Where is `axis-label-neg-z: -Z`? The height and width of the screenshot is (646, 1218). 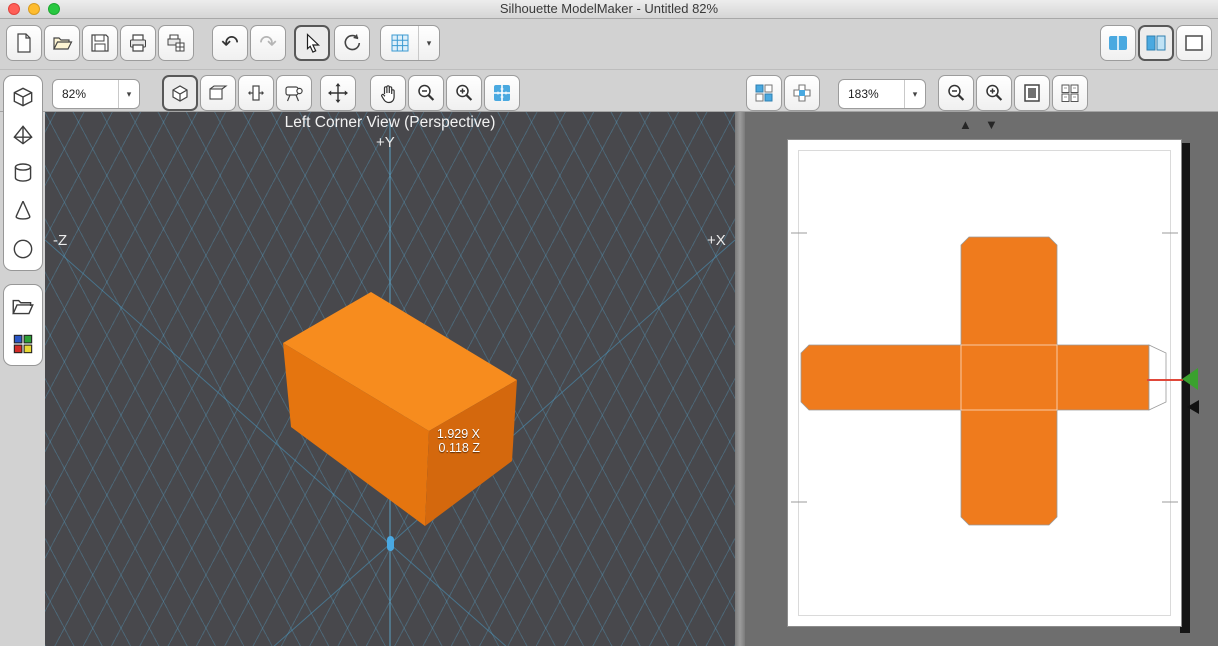 axis-label-neg-z: -Z is located at coordinates (60, 240).